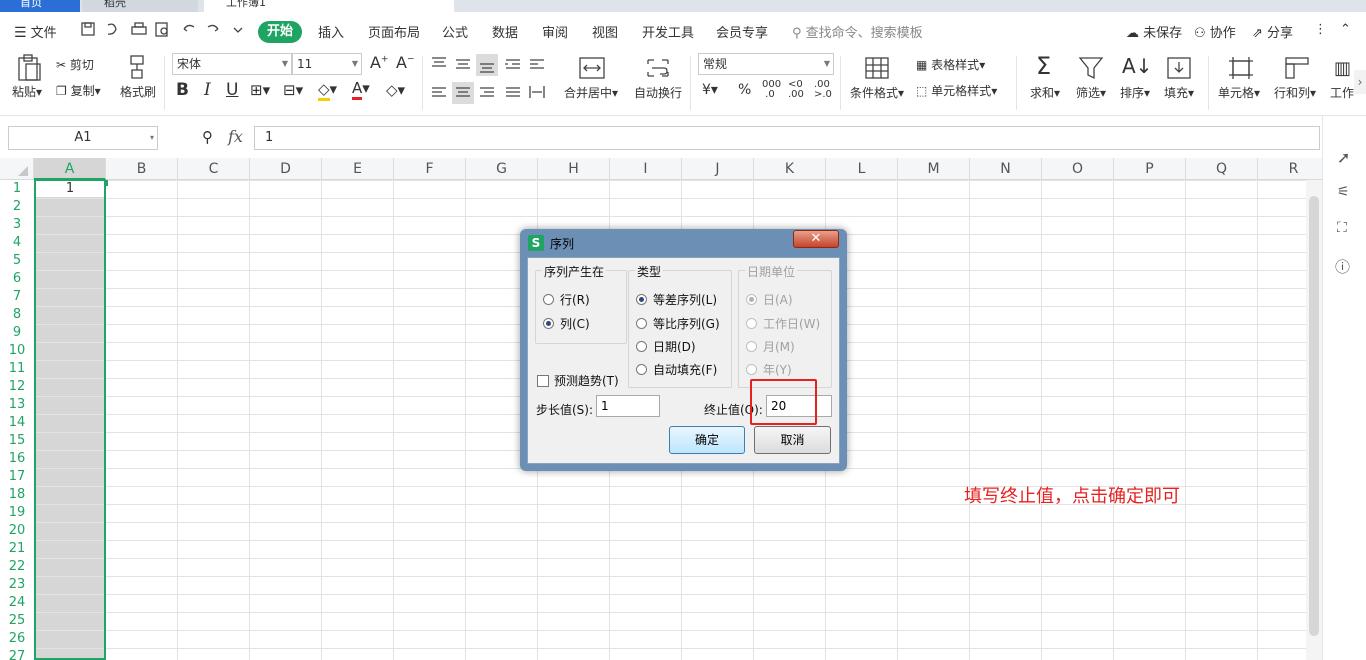 This screenshot has height=660, width=1366. I want to click on number-format-select: 常规 ▼, so click(766, 64).